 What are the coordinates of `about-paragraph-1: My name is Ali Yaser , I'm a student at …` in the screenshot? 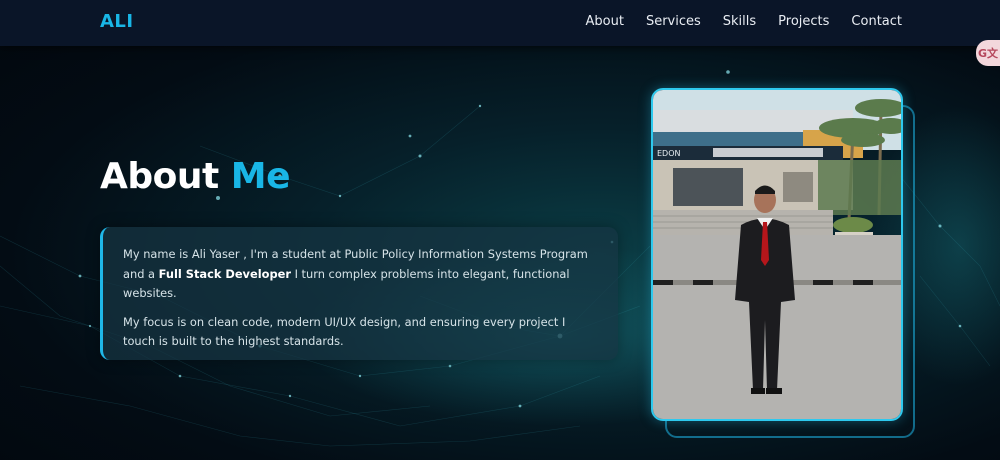 It's located at (360, 274).